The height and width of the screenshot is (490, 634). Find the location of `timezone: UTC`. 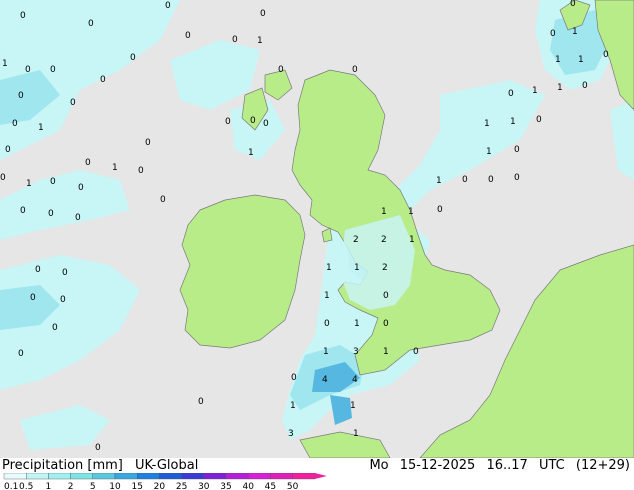

timezone: UTC is located at coordinates (551, 465).